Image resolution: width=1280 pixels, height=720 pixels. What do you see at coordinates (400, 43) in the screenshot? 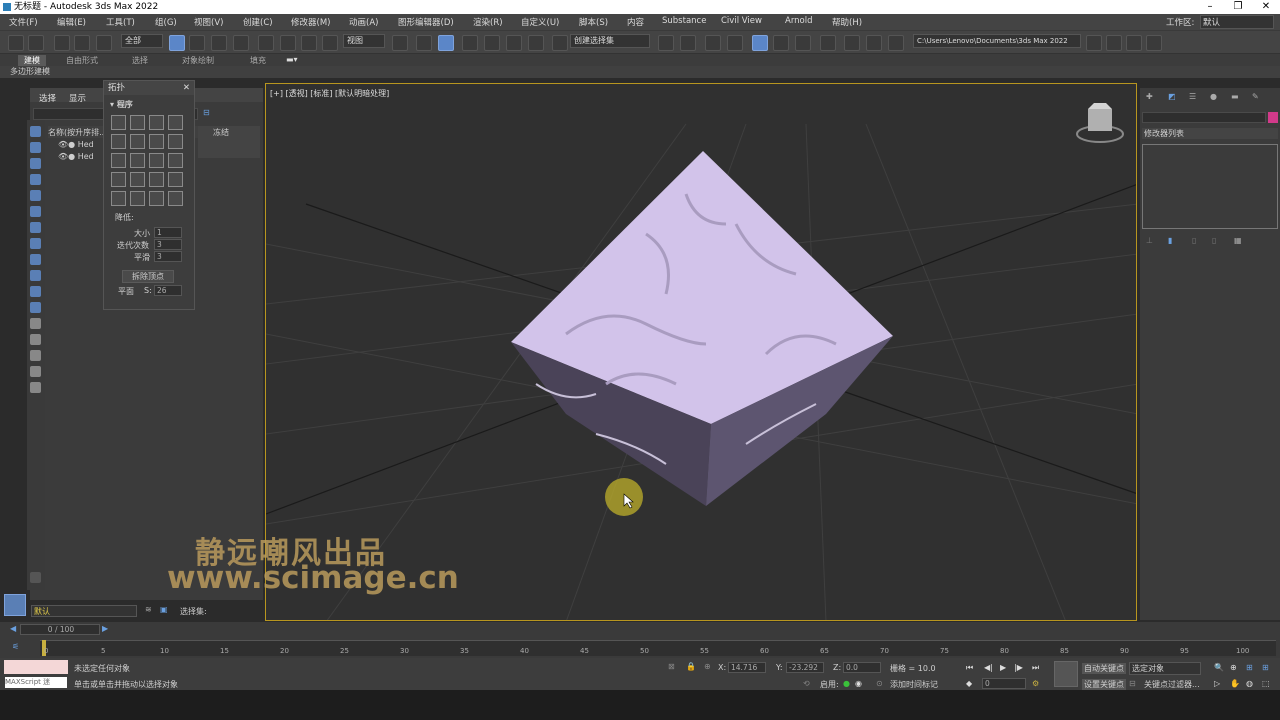
I see `pivot-icon` at bounding box center [400, 43].